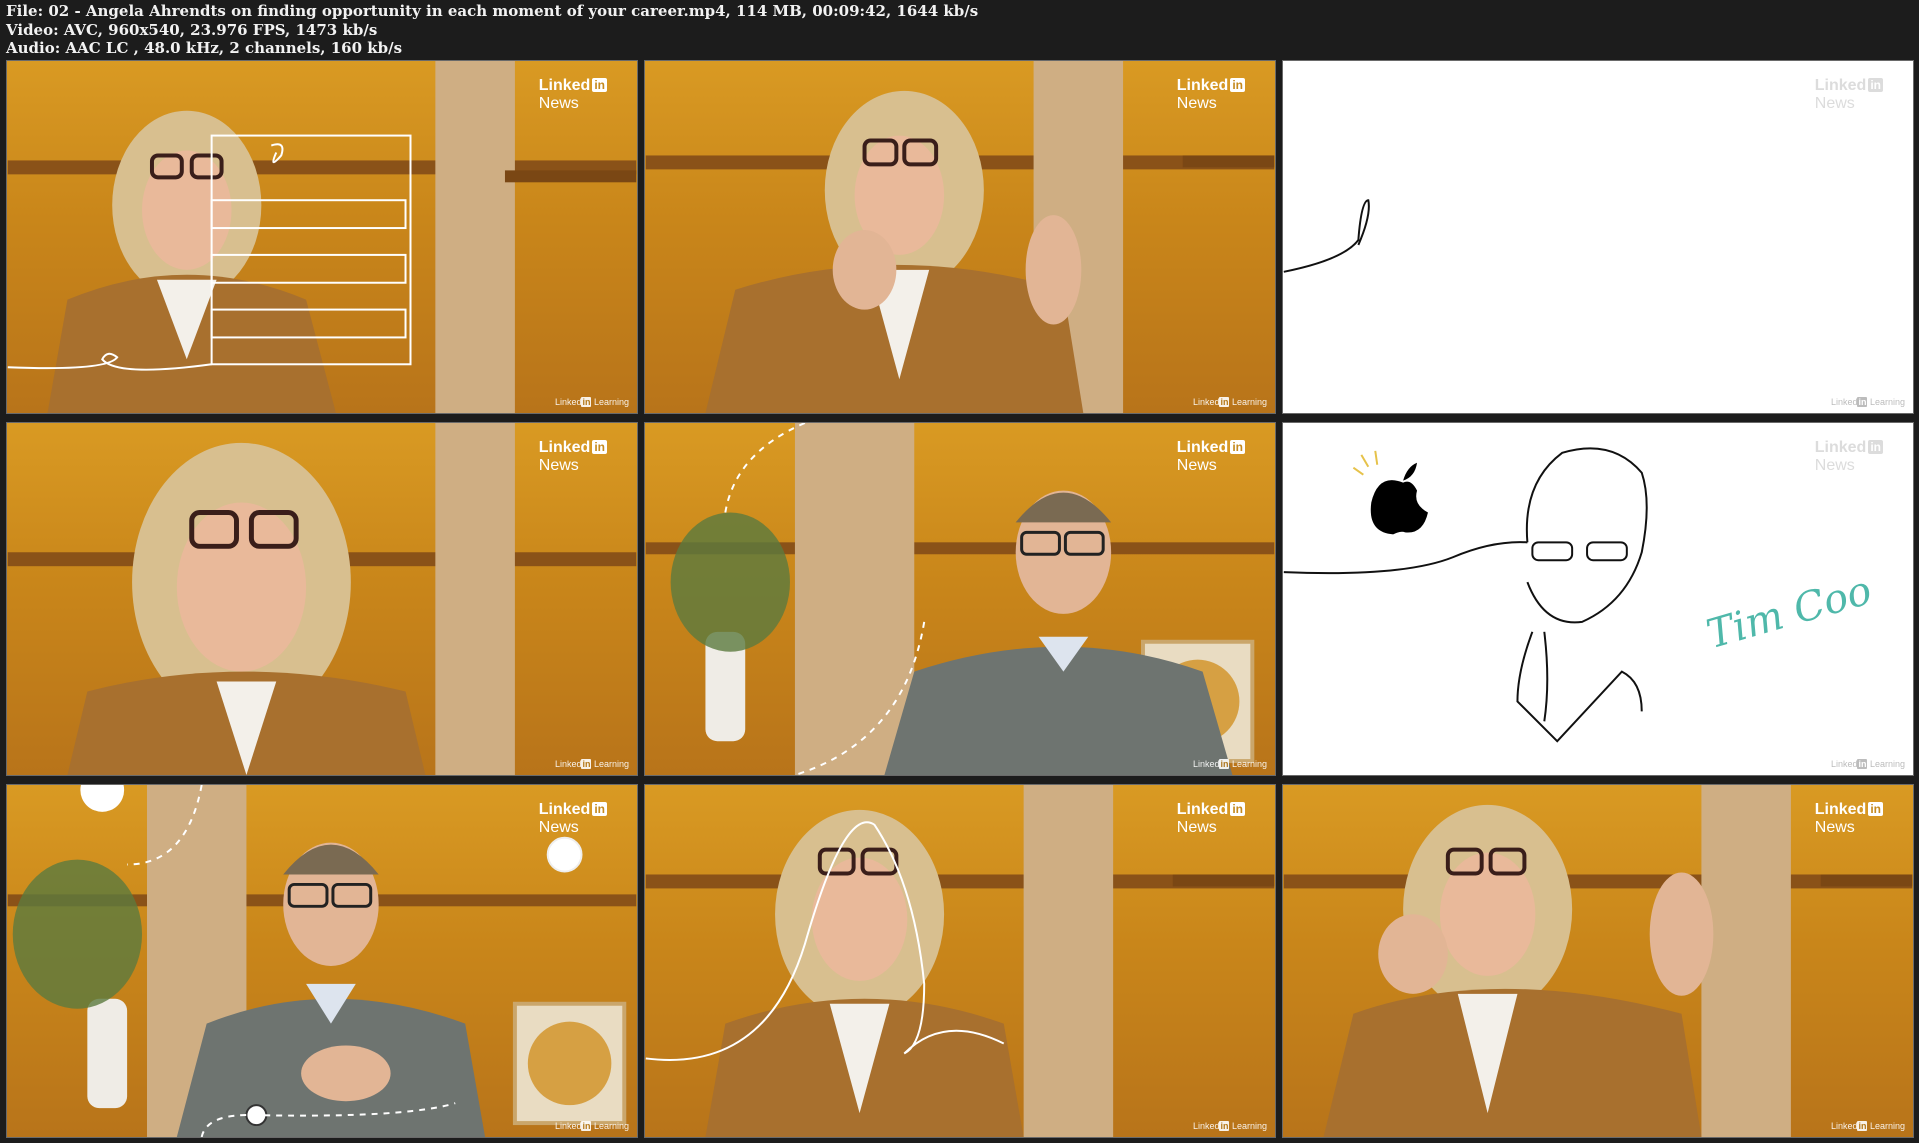  I want to click on scene-woman-form-overlay, so click(322, 237).